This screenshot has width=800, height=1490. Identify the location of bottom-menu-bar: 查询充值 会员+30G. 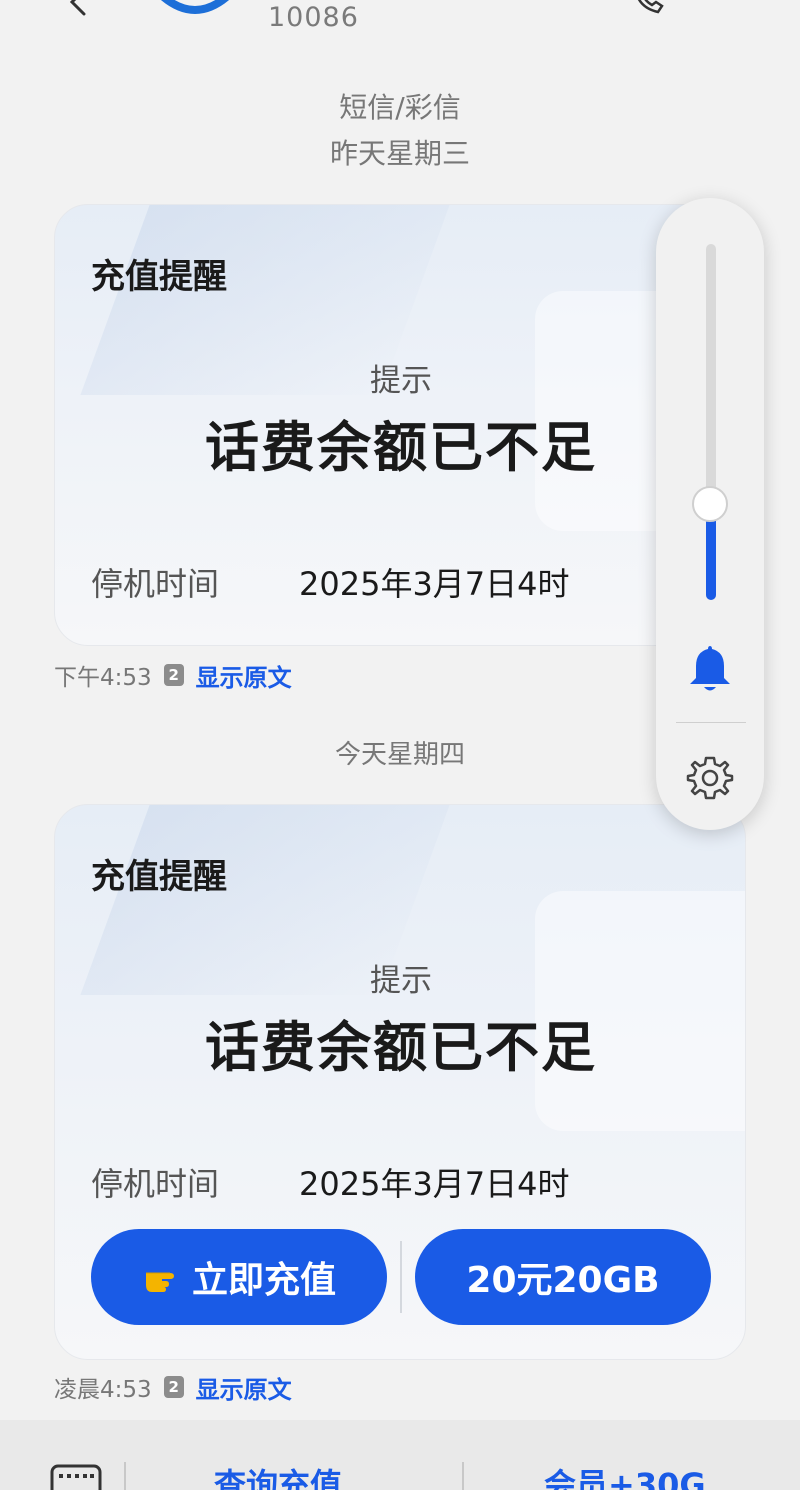
(400, 1455).